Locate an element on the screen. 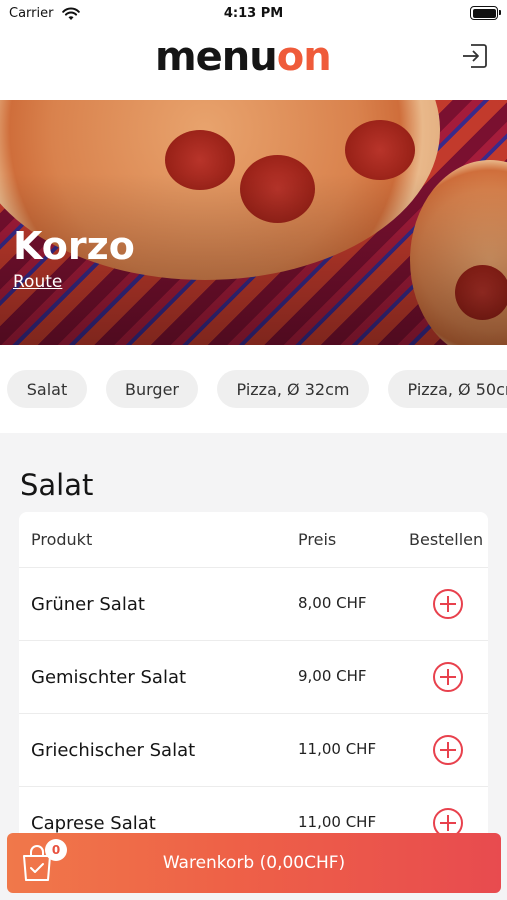 The height and width of the screenshot is (900, 507). menuon-logo: menu on is located at coordinates (243, 60).